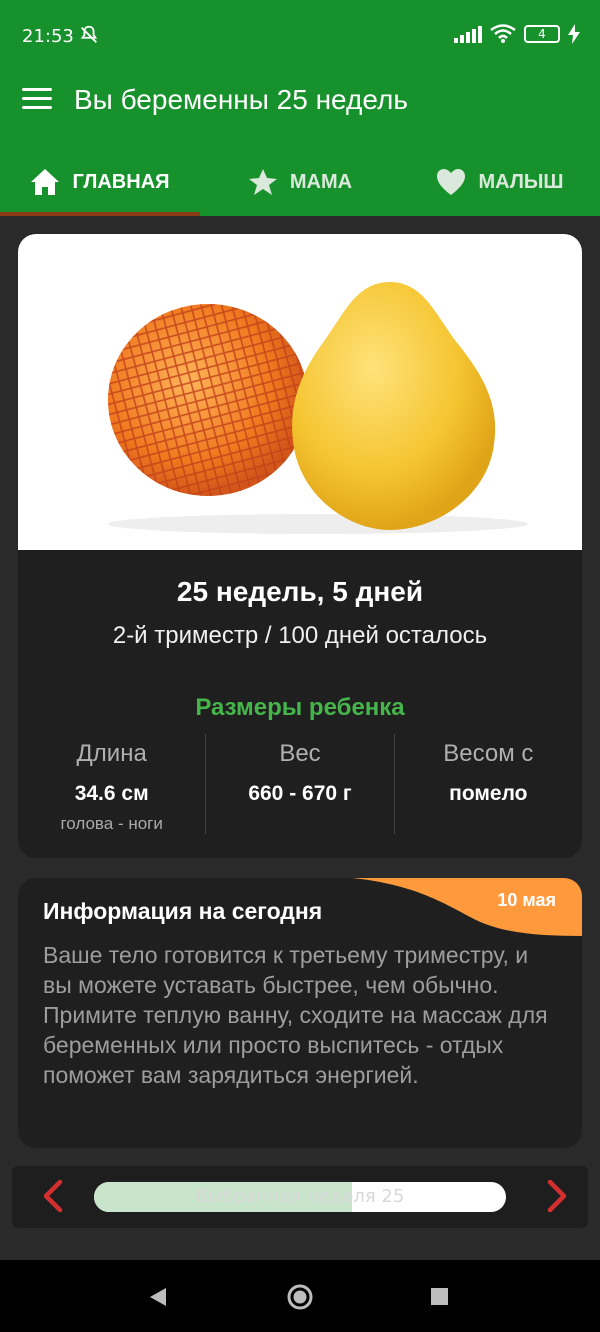 Image resolution: width=600 pixels, height=1332 pixels. I want to click on stat-compare: Весом с помело, so click(487, 784).